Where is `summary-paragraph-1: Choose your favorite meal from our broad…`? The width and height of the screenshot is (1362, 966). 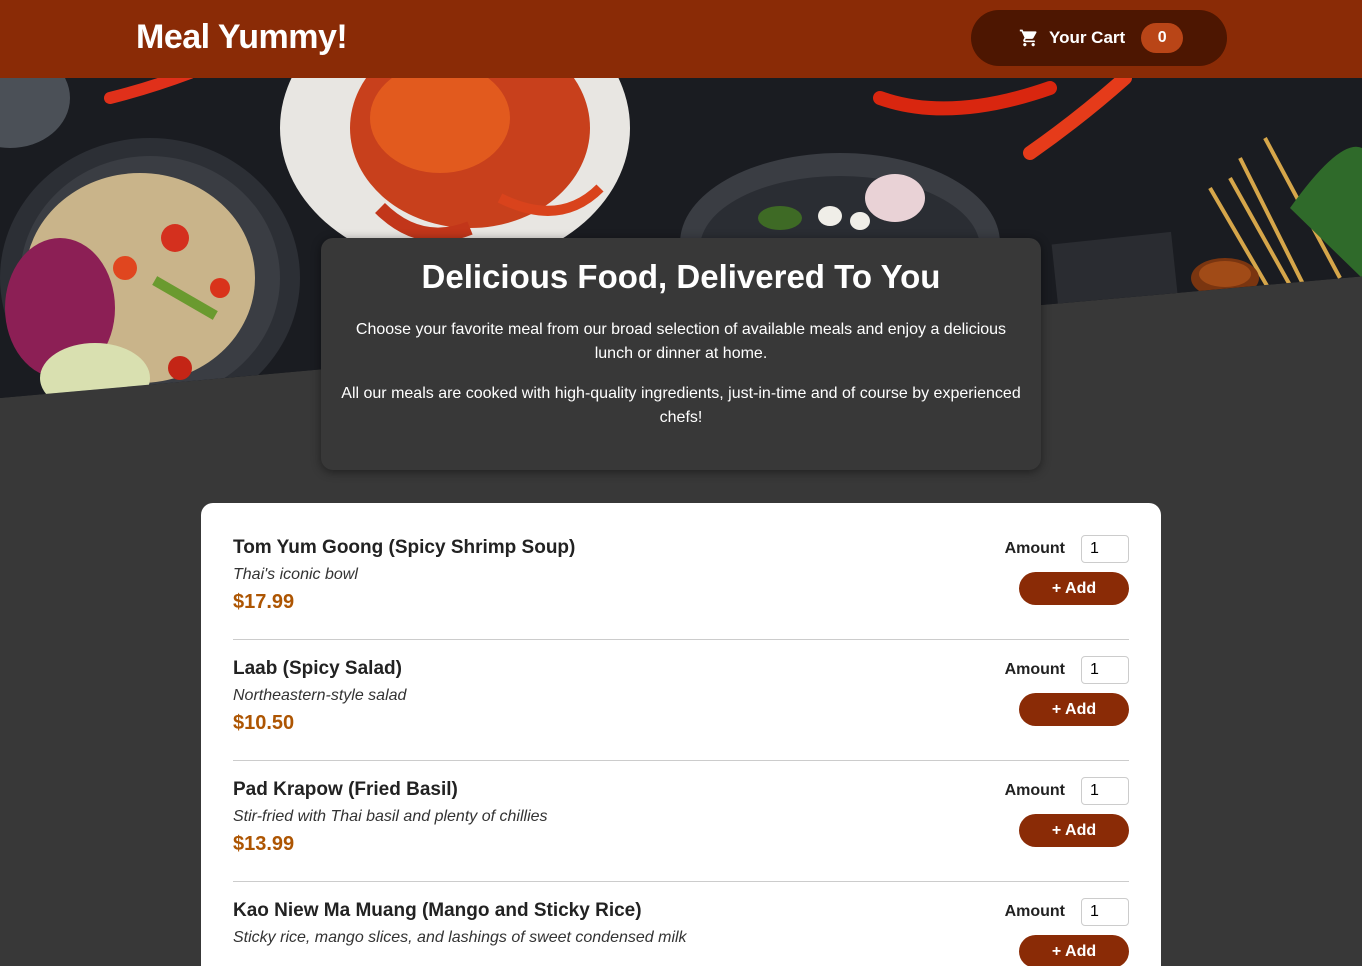 summary-paragraph-1: Choose your favorite meal from our broad… is located at coordinates (681, 341).